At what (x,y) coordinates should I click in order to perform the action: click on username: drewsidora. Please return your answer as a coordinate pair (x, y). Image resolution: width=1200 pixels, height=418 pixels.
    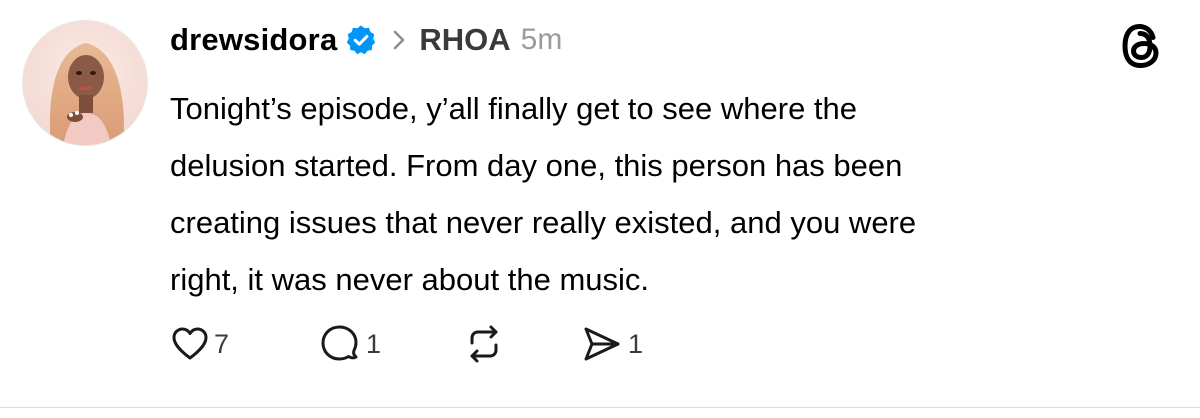
    Looking at the image, I should click on (253, 40).